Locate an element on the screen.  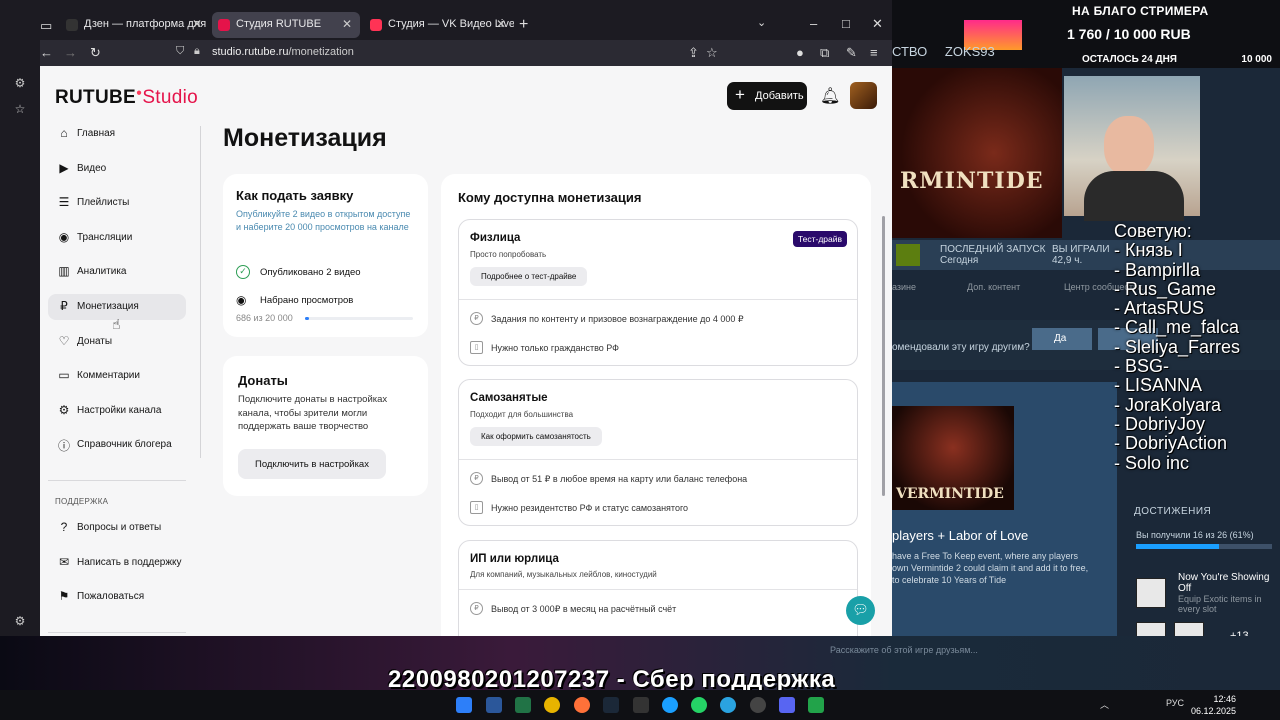
chat-icon: 💬︎ is located at coordinates (860, 609).